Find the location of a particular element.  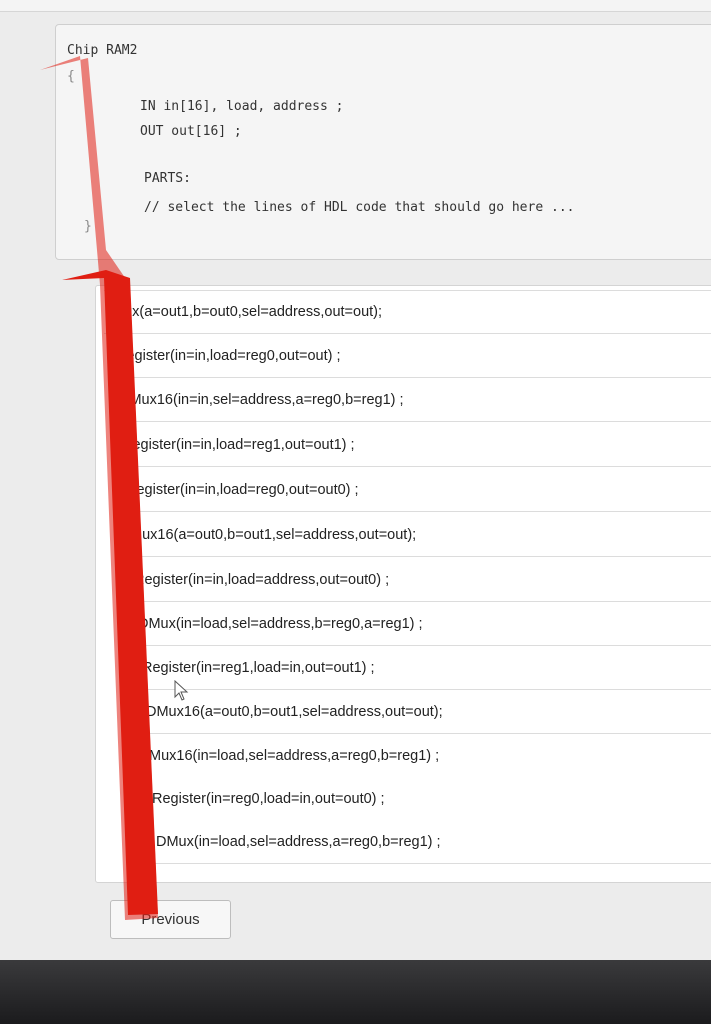

answer-option: Register(in=in,load=reg0,out=out) ; is located at coordinates (409, 356).